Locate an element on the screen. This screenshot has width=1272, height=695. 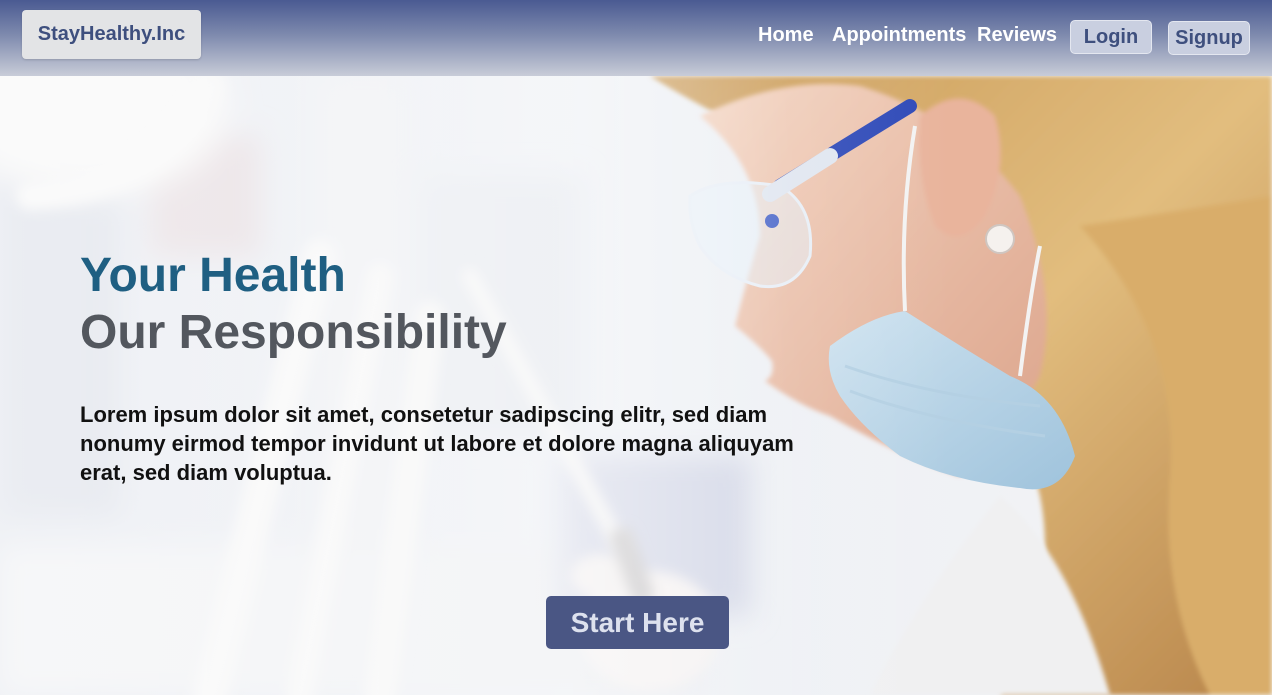
nav-link-appointments: Appointments is located at coordinates (899, 35).